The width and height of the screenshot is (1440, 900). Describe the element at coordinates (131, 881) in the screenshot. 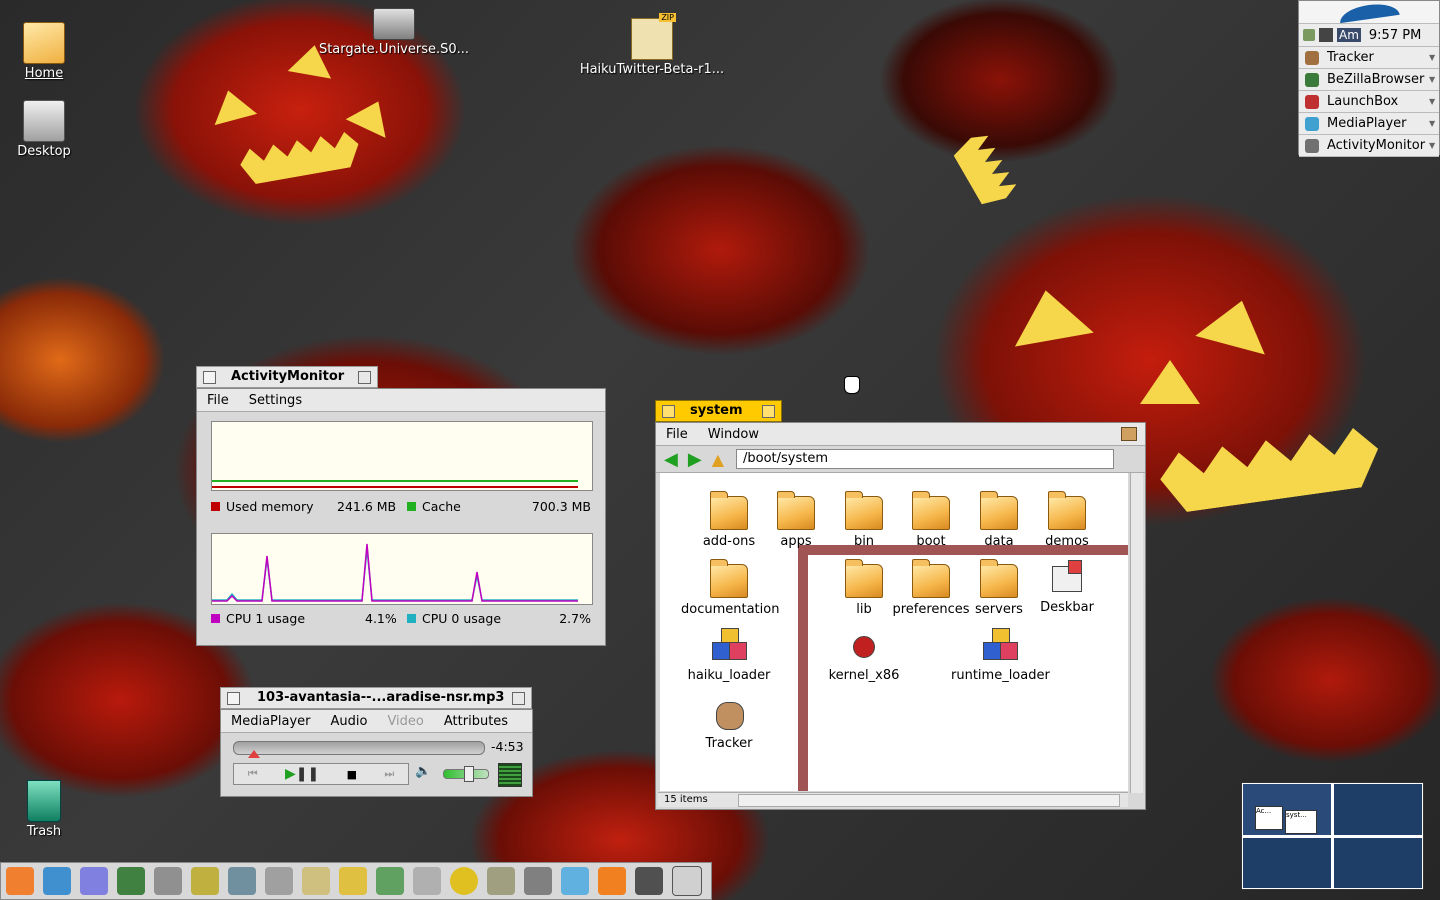

I see `tree-icon` at that location.